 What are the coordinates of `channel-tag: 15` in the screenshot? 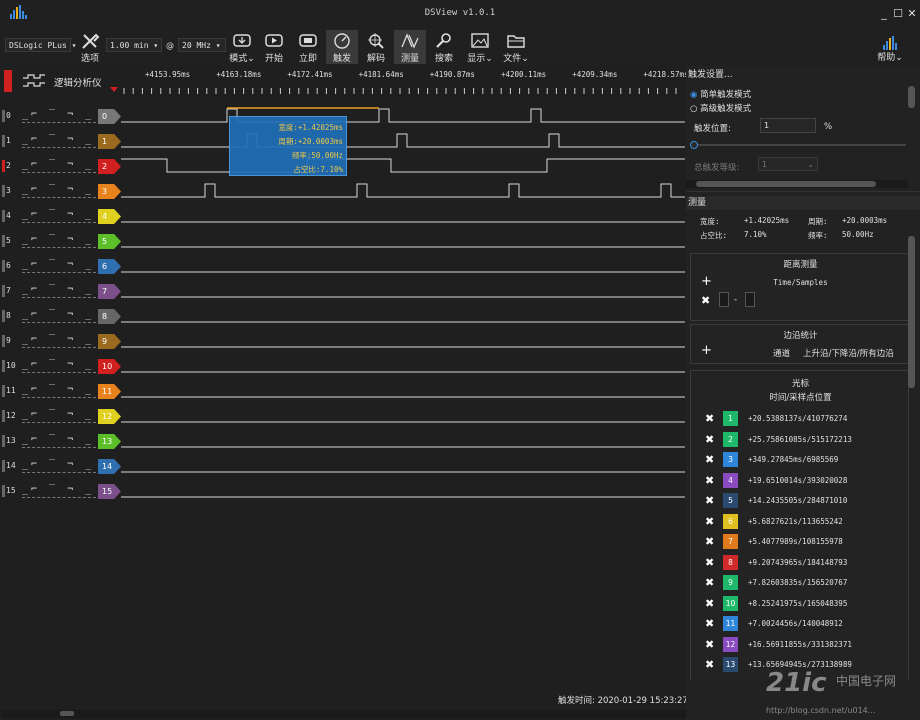 It's located at (109, 491).